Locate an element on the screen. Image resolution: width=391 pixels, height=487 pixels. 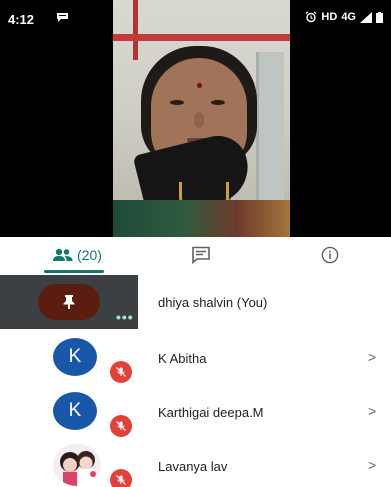
self-video-tile: ••• is located at coordinates (69, 302).